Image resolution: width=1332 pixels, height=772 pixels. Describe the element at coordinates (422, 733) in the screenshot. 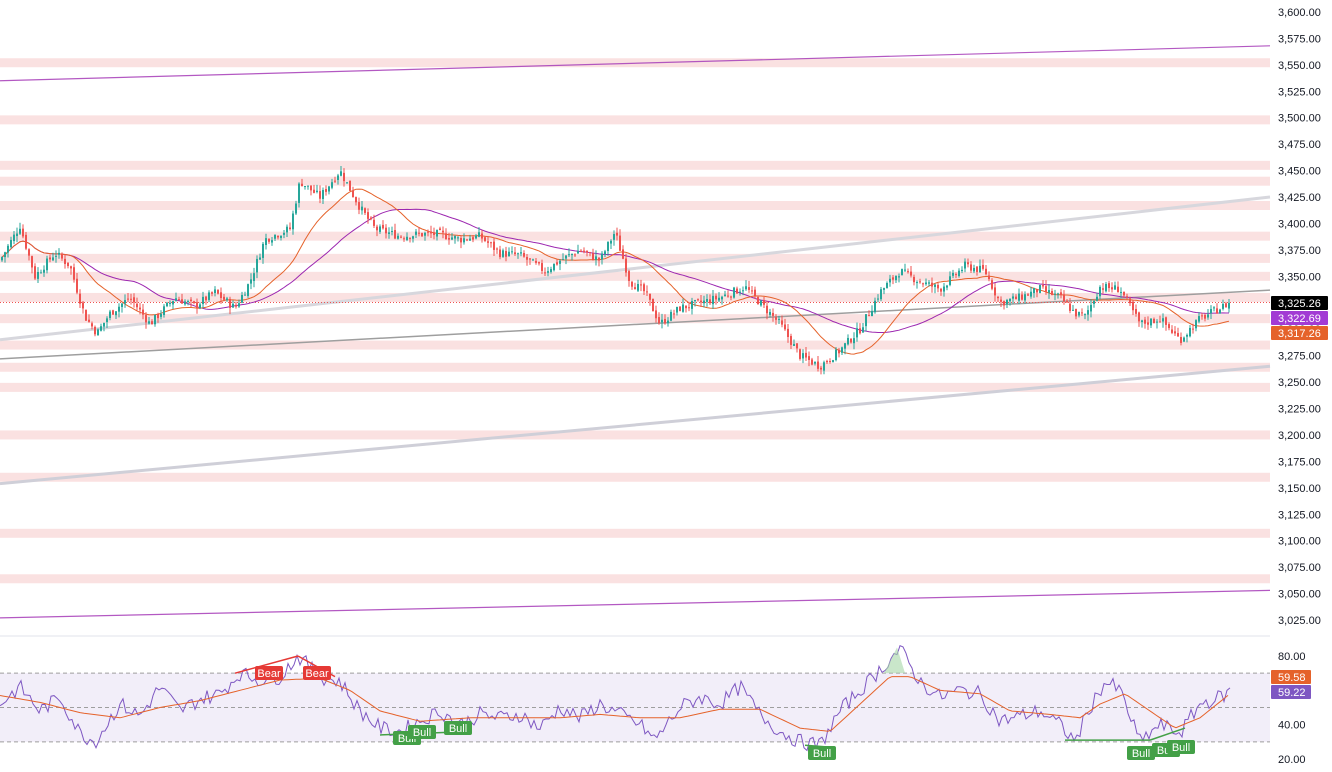

I see `signal-label-text: Bull` at that location.